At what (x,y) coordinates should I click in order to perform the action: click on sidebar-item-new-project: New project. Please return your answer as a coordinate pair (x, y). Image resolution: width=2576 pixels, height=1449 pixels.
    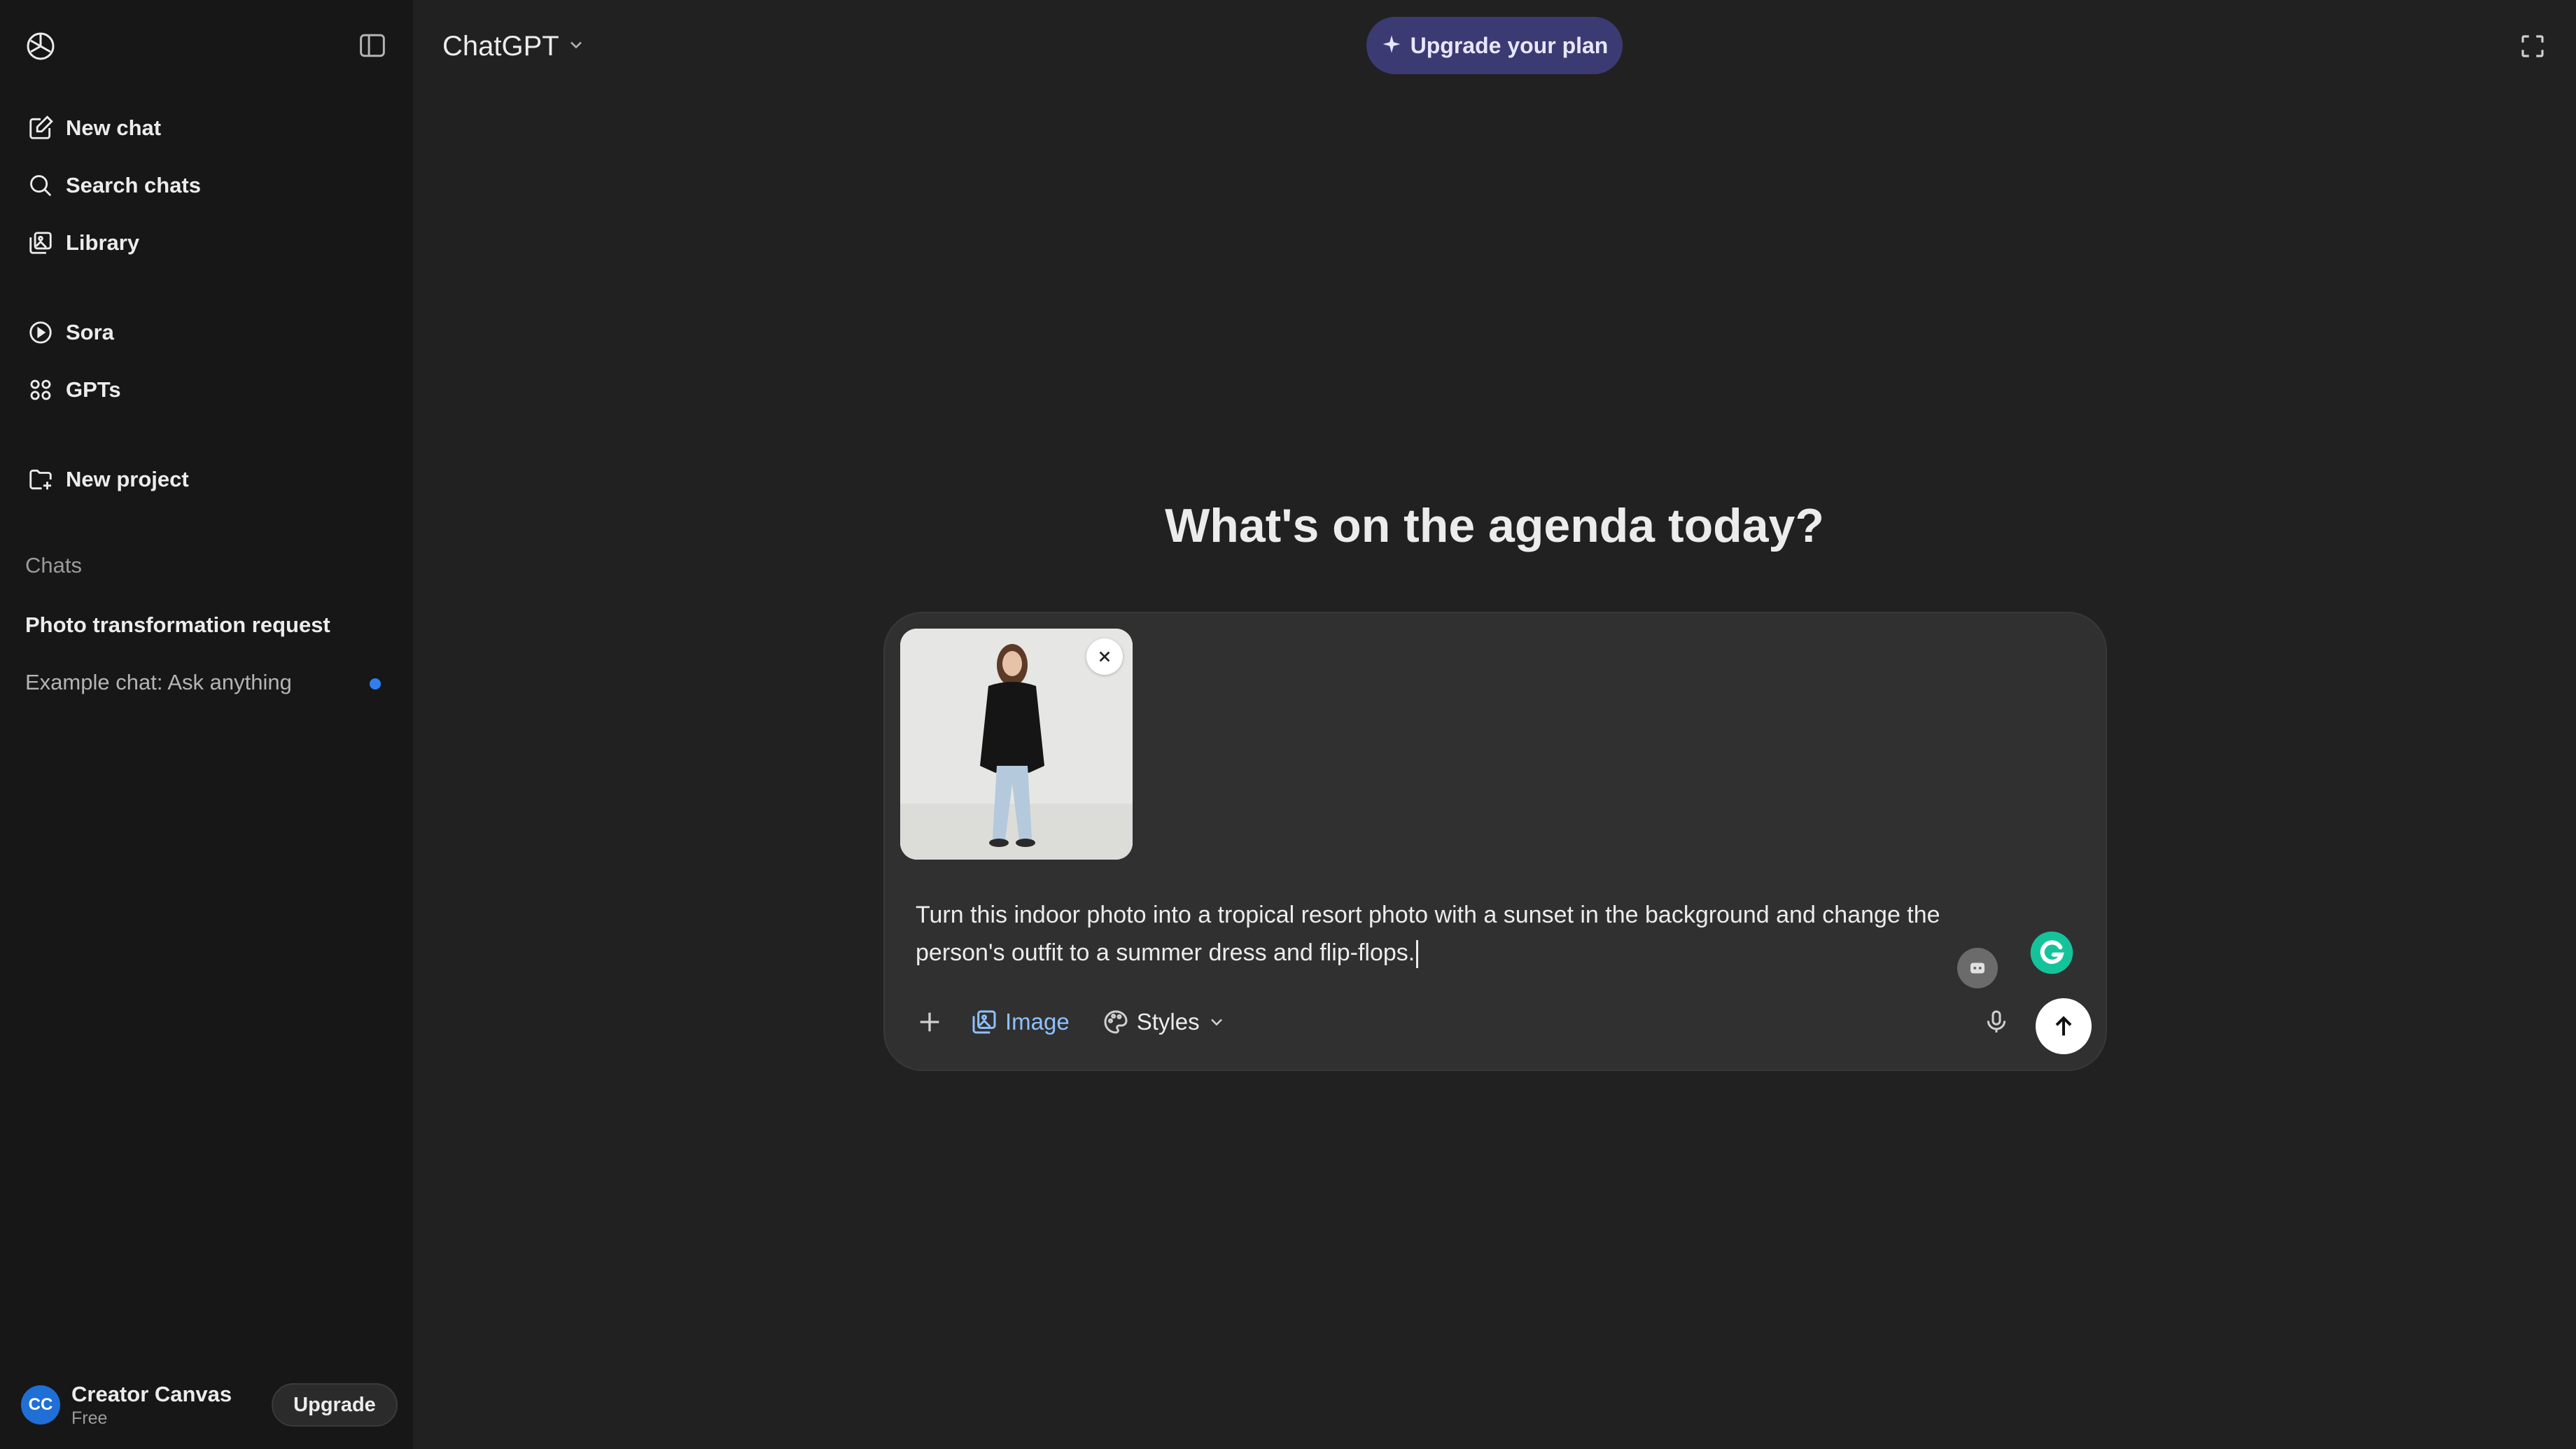
    Looking at the image, I should click on (206, 479).